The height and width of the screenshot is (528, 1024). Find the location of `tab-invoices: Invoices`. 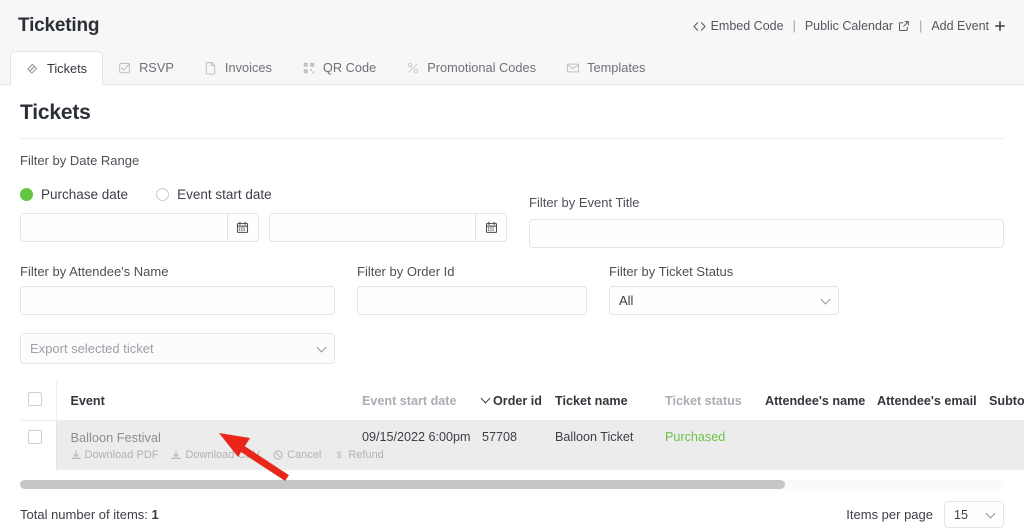

tab-invoices: Invoices is located at coordinates (238, 67).